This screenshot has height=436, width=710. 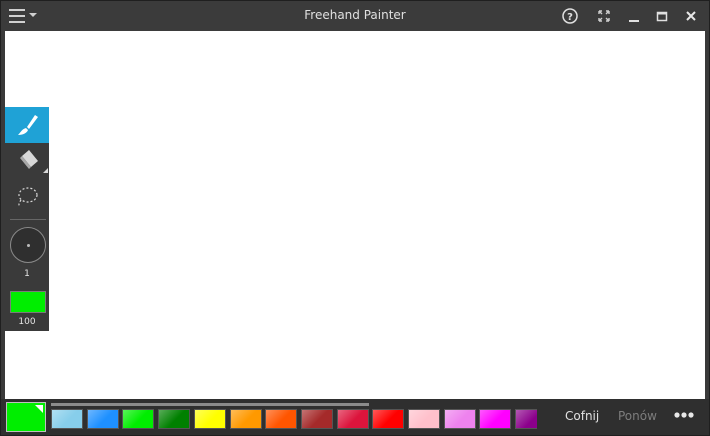 I want to click on minimize-icon, so click(x=634, y=21).